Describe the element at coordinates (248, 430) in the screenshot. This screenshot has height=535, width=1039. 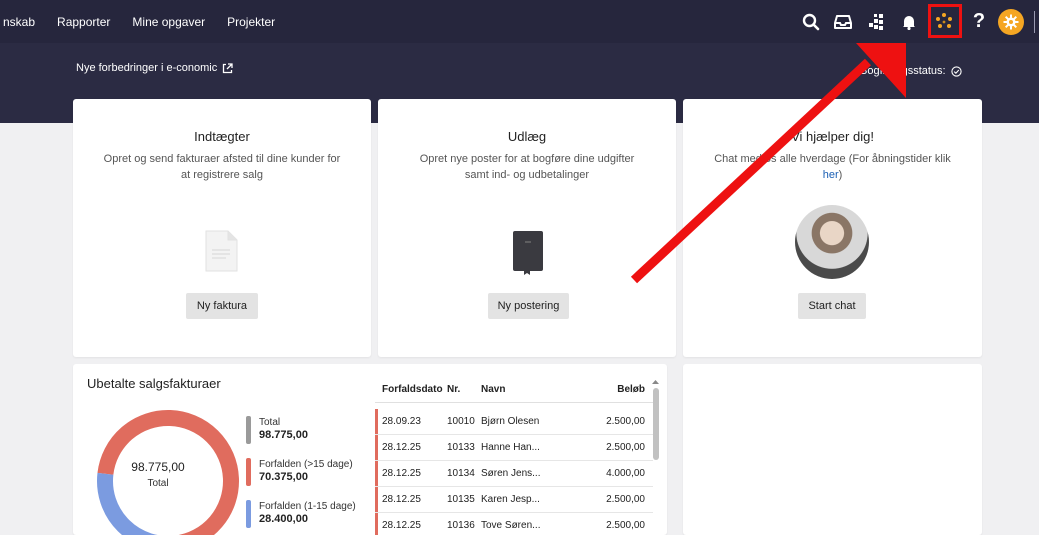
I see `legend-swatch-total` at that location.